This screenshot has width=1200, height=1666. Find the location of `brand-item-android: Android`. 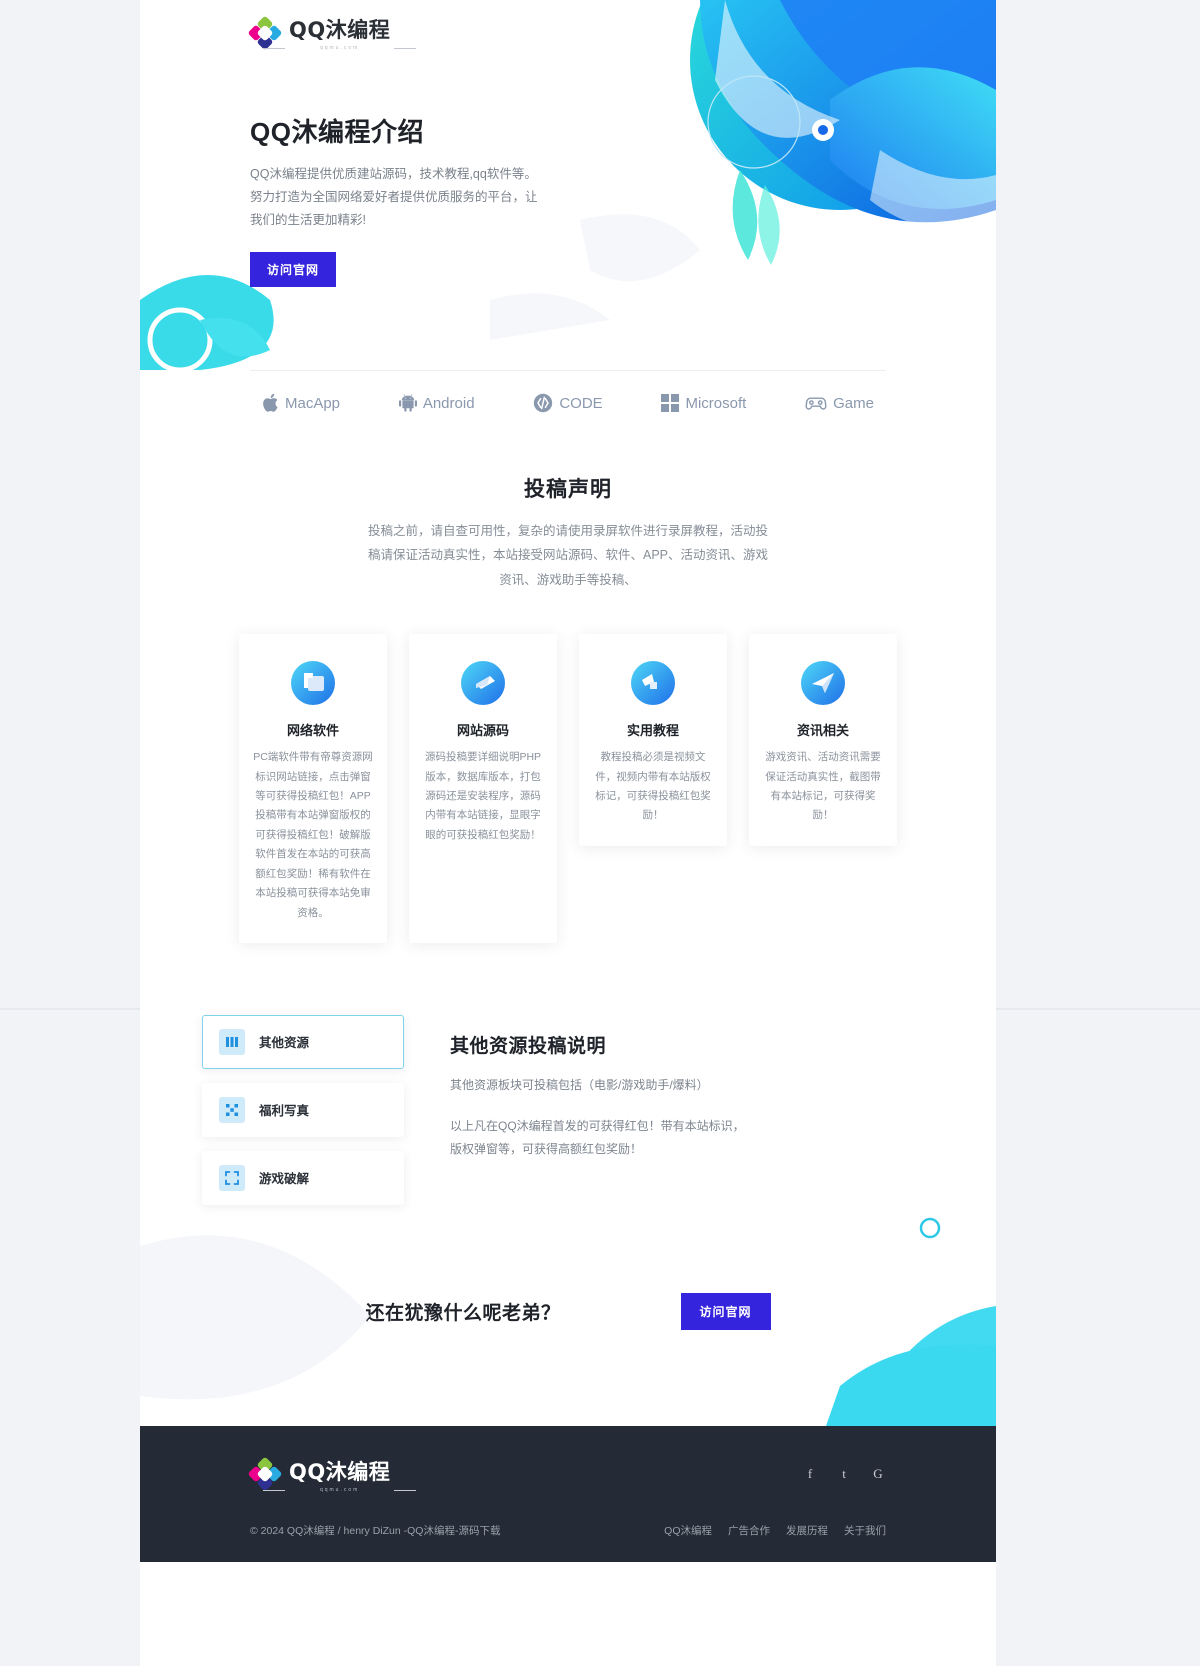

brand-item-android: Android is located at coordinates (436, 403).